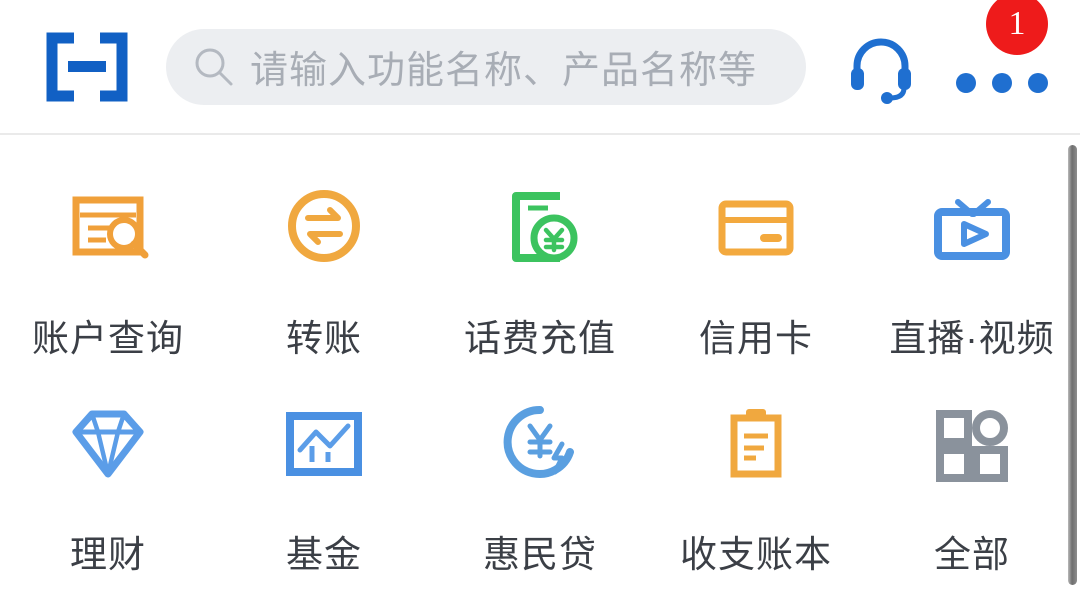 The width and height of the screenshot is (1080, 591). What do you see at coordinates (540, 228) in the screenshot?
I see `phone-yuan-icon` at bounding box center [540, 228].